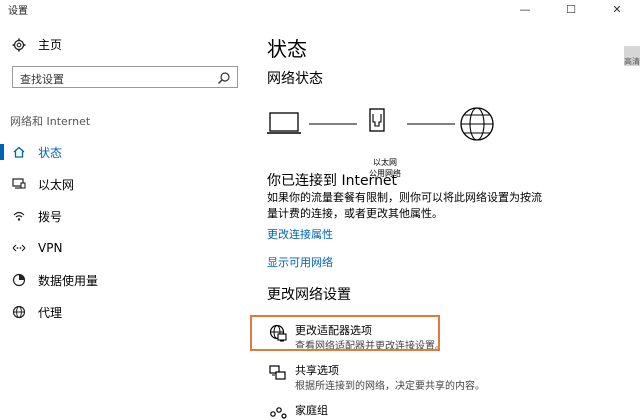 The width and height of the screenshot is (640, 420). I want to click on option-title: 家庭组, so click(311, 410).